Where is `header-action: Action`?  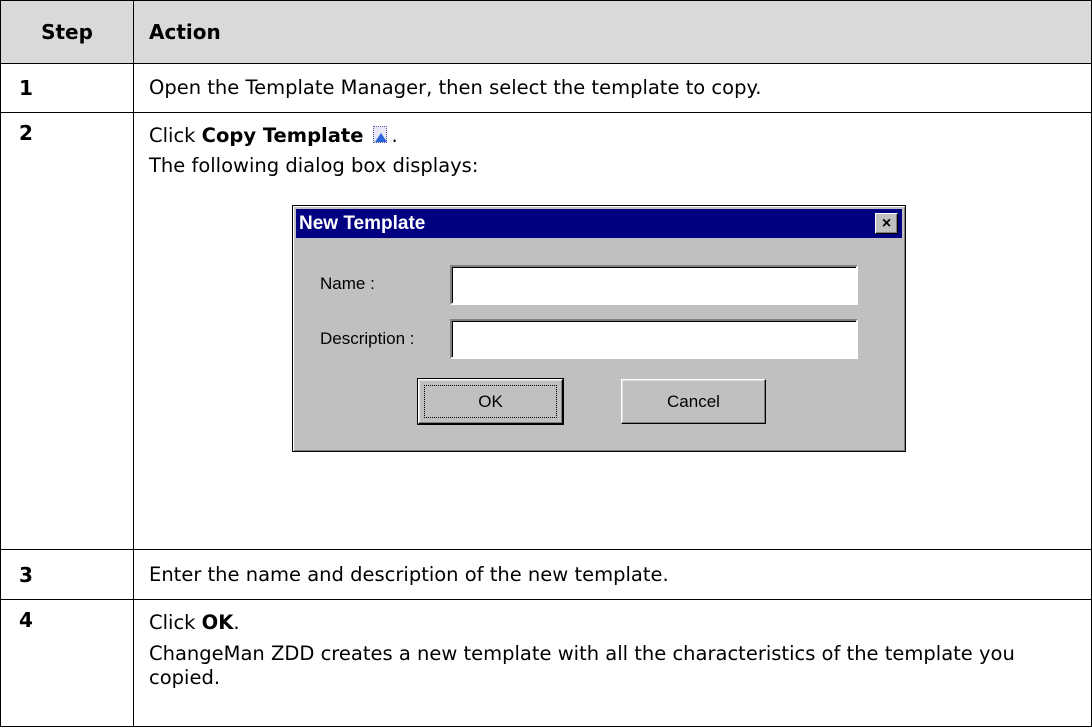
header-action: Action is located at coordinates (612, 32).